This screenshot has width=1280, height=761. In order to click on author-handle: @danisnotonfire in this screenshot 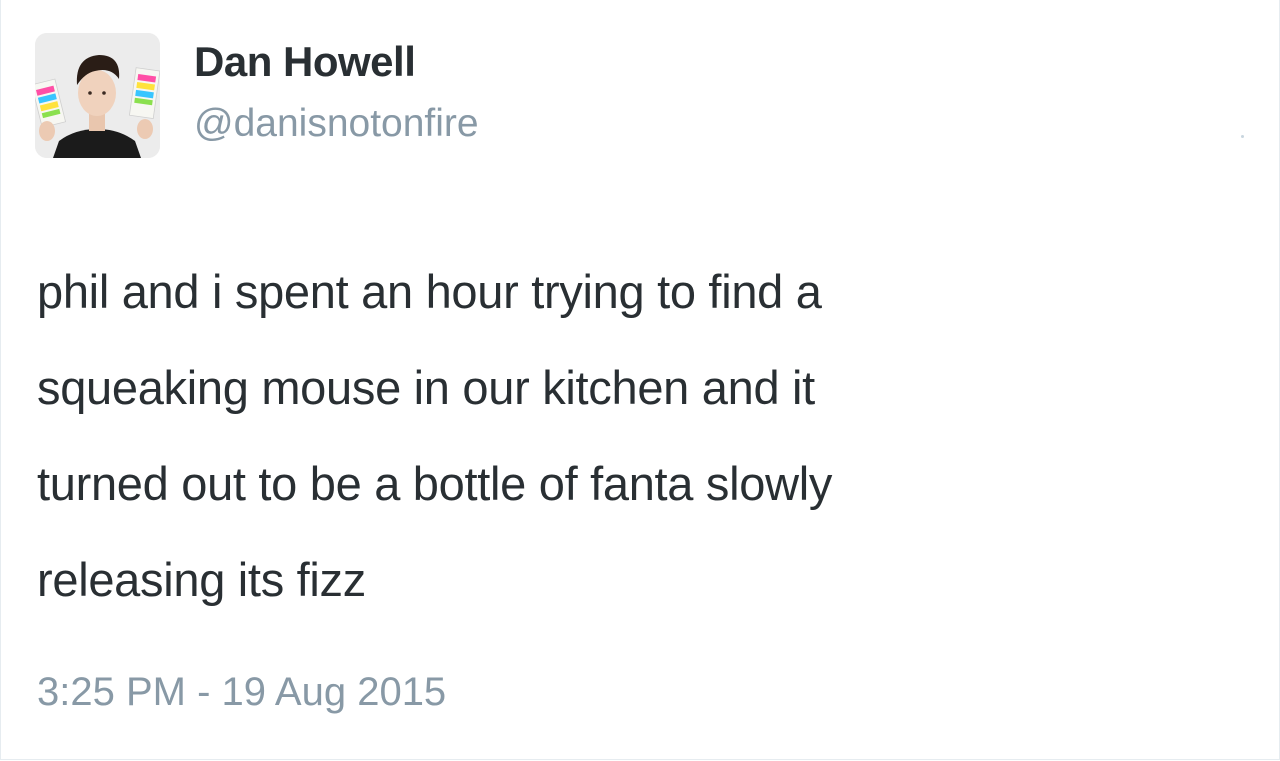, I will do `click(336, 124)`.